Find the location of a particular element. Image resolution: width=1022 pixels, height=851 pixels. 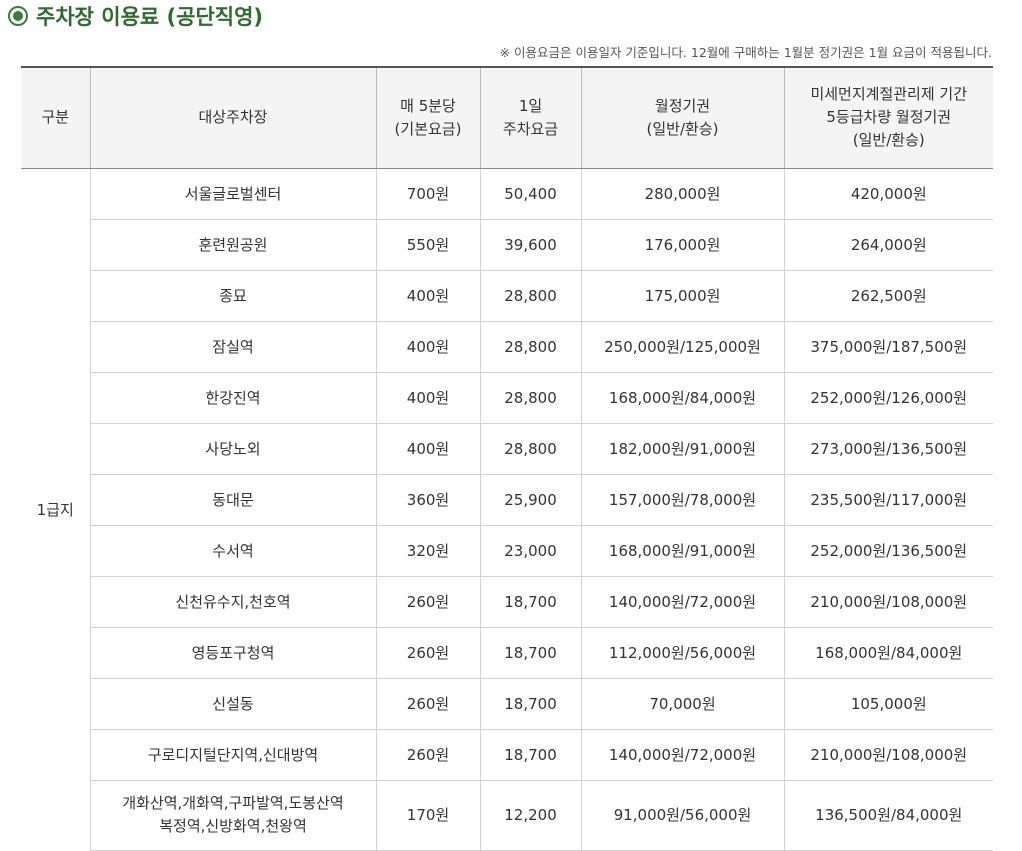

monthly-pass-cell: 112,000원/56,000원 is located at coordinates (682, 653).